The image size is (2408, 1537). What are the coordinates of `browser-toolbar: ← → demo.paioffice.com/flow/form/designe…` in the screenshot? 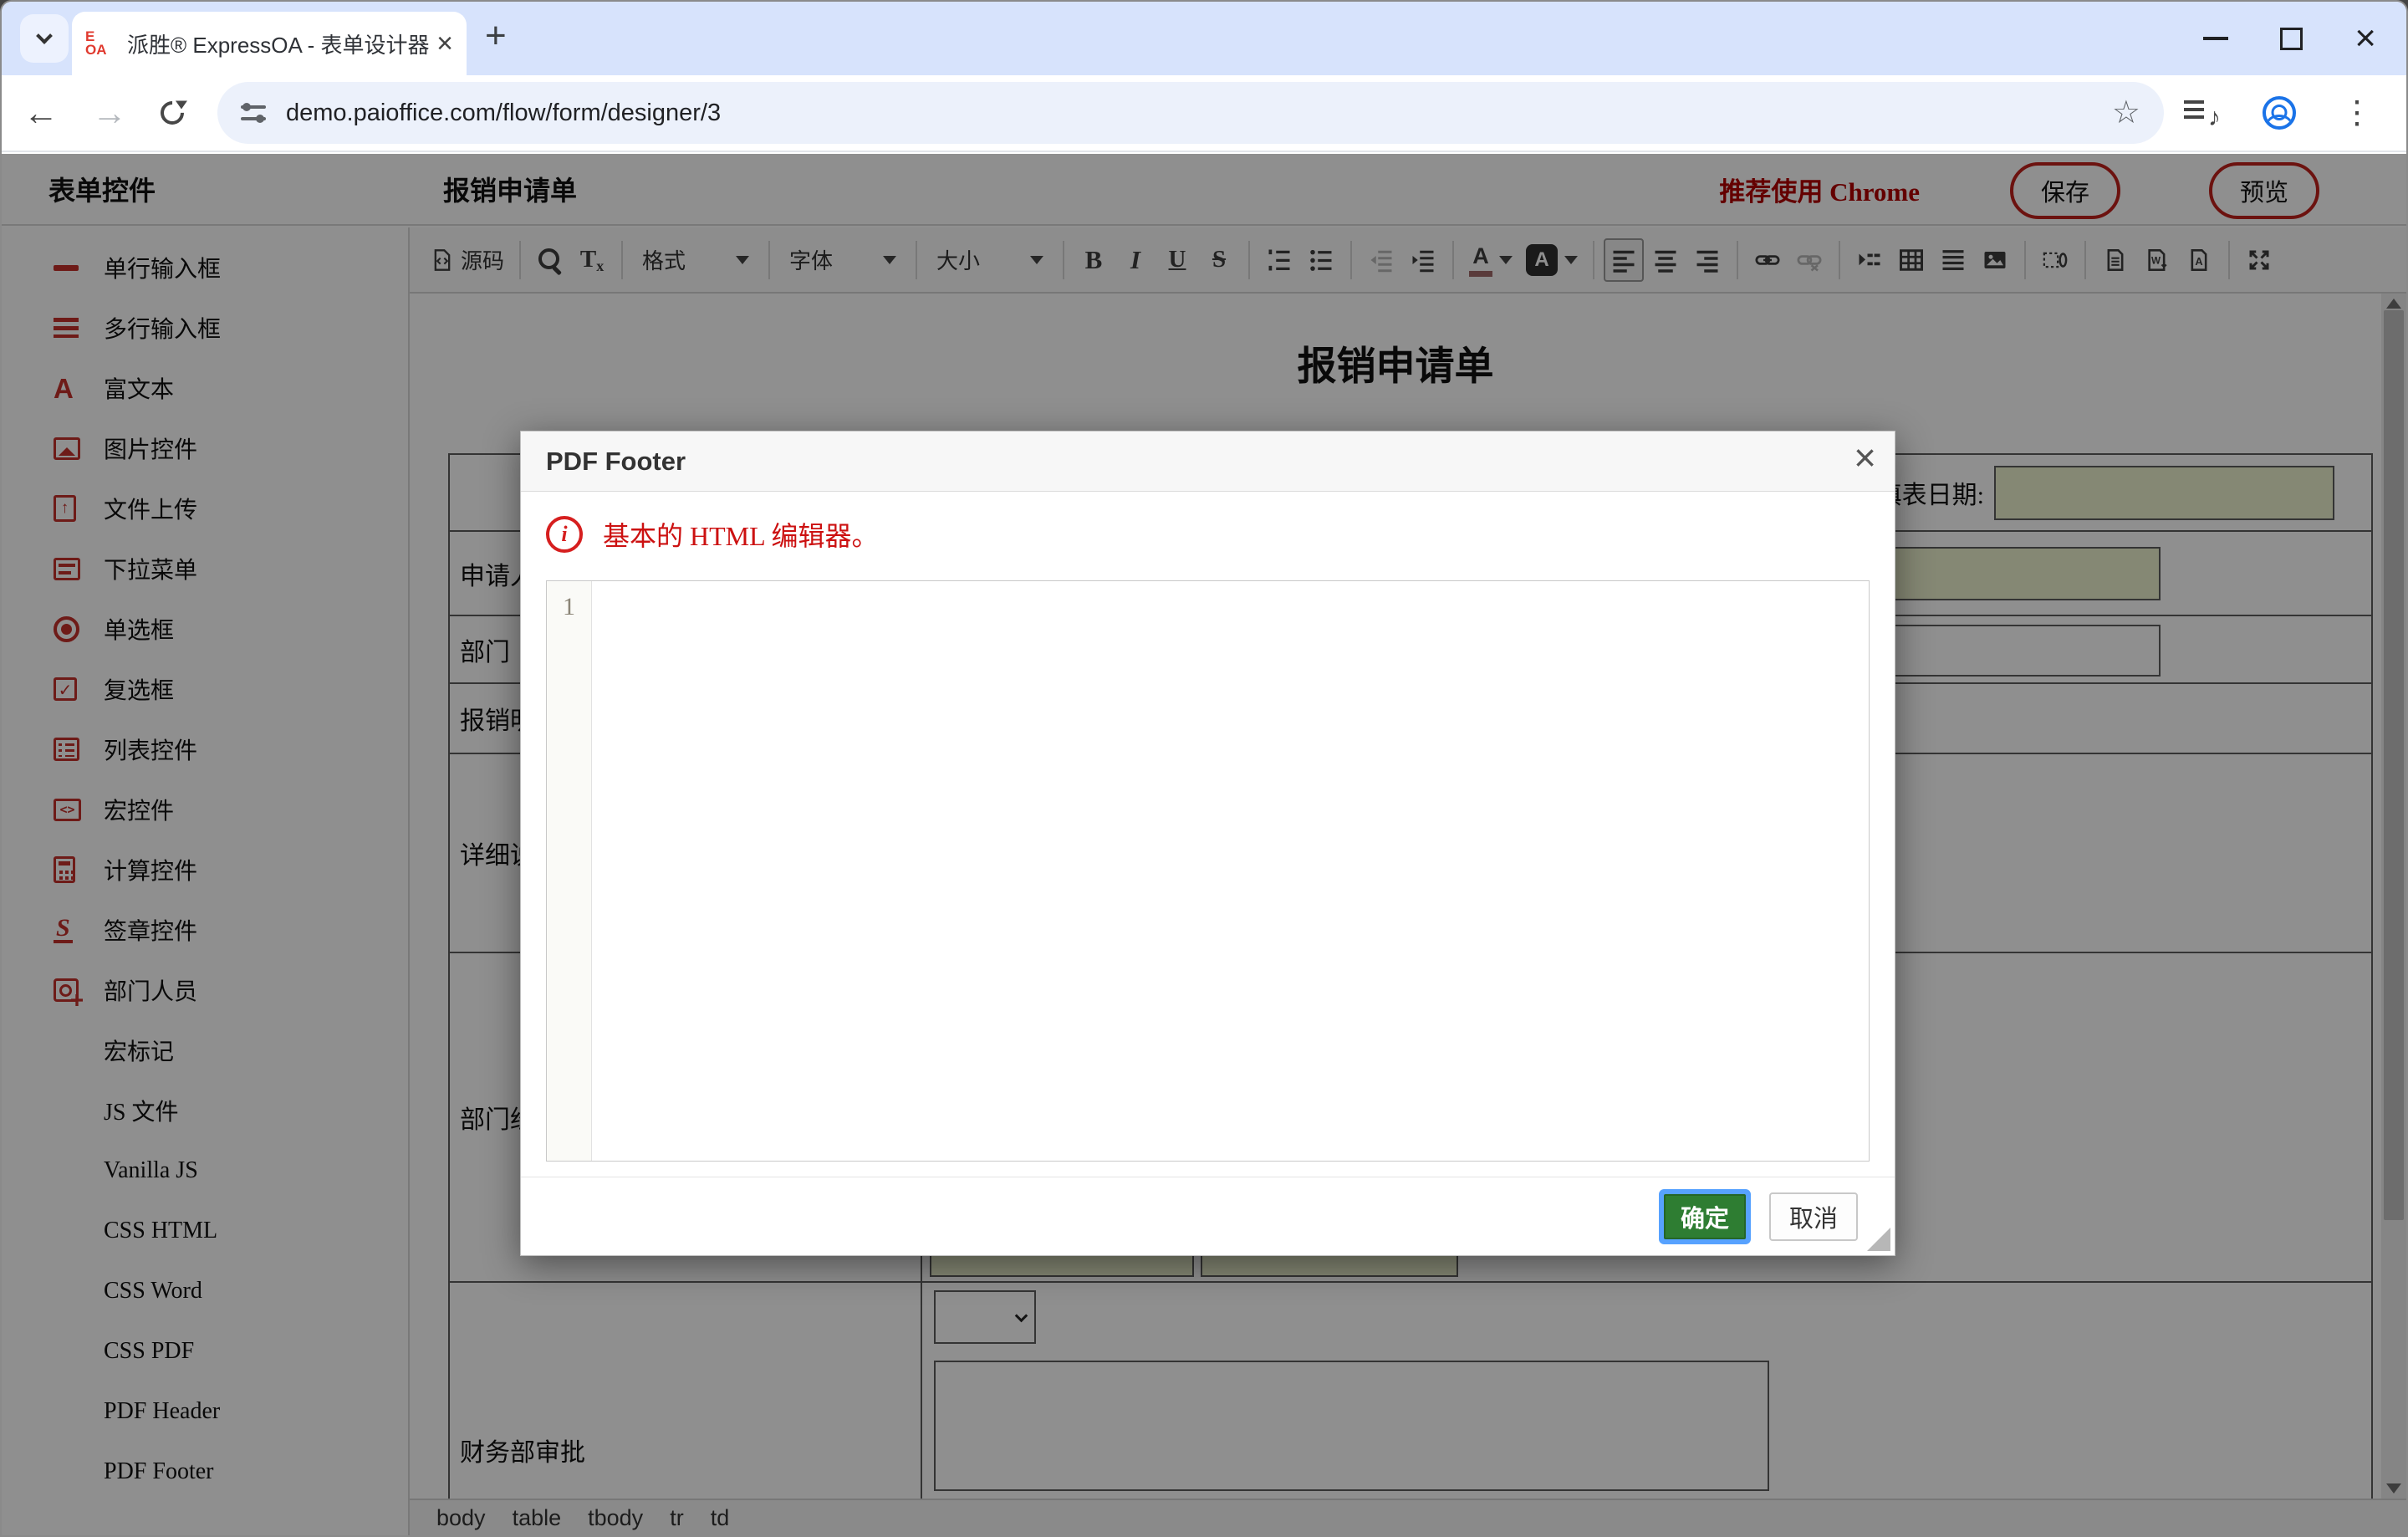 It's located at (1204, 113).